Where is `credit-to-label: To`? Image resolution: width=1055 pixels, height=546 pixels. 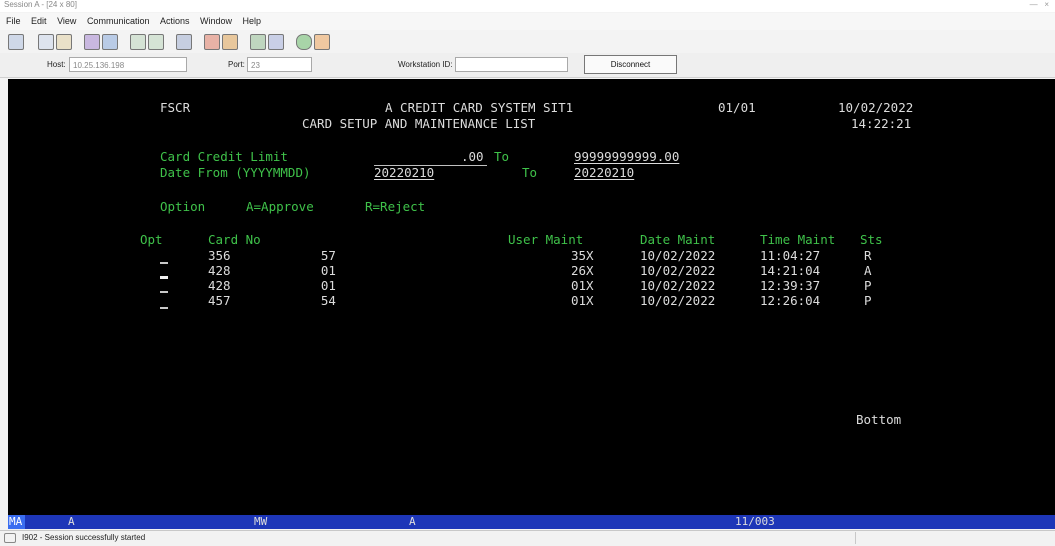 credit-to-label: To is located at coordinates (502, 156).